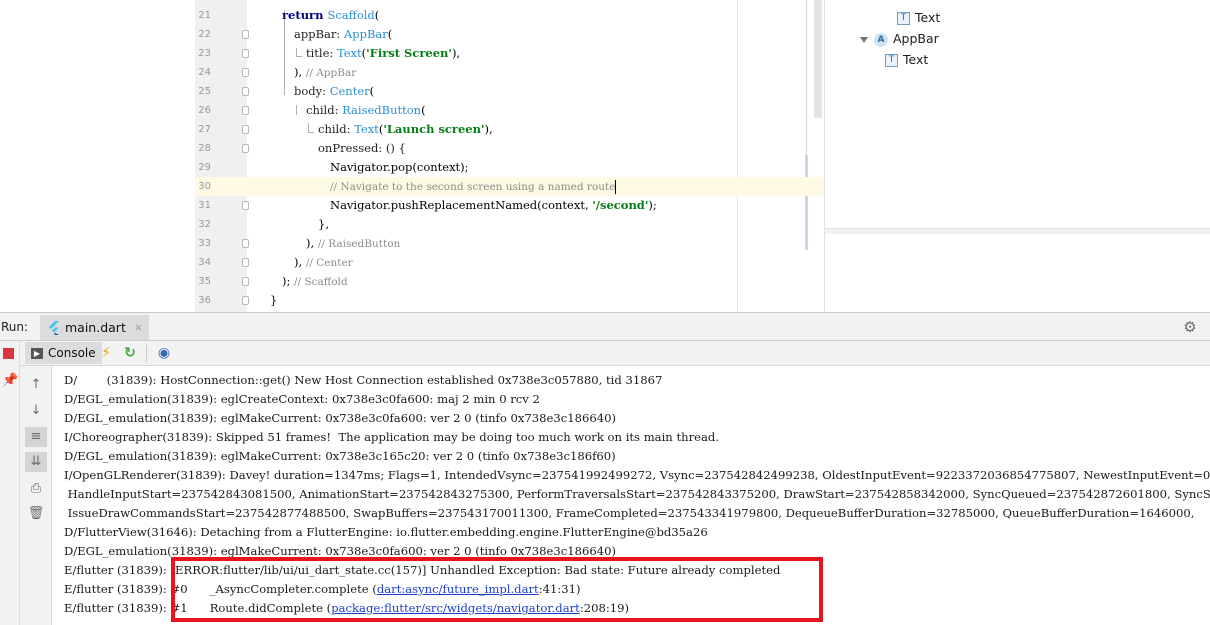 The height and width of the screenshot is (625, 1210). What do you see at coordinates (10, 380) in the screenshot?
I see `pin-icon: 📌` at bounding box center [10, 380].